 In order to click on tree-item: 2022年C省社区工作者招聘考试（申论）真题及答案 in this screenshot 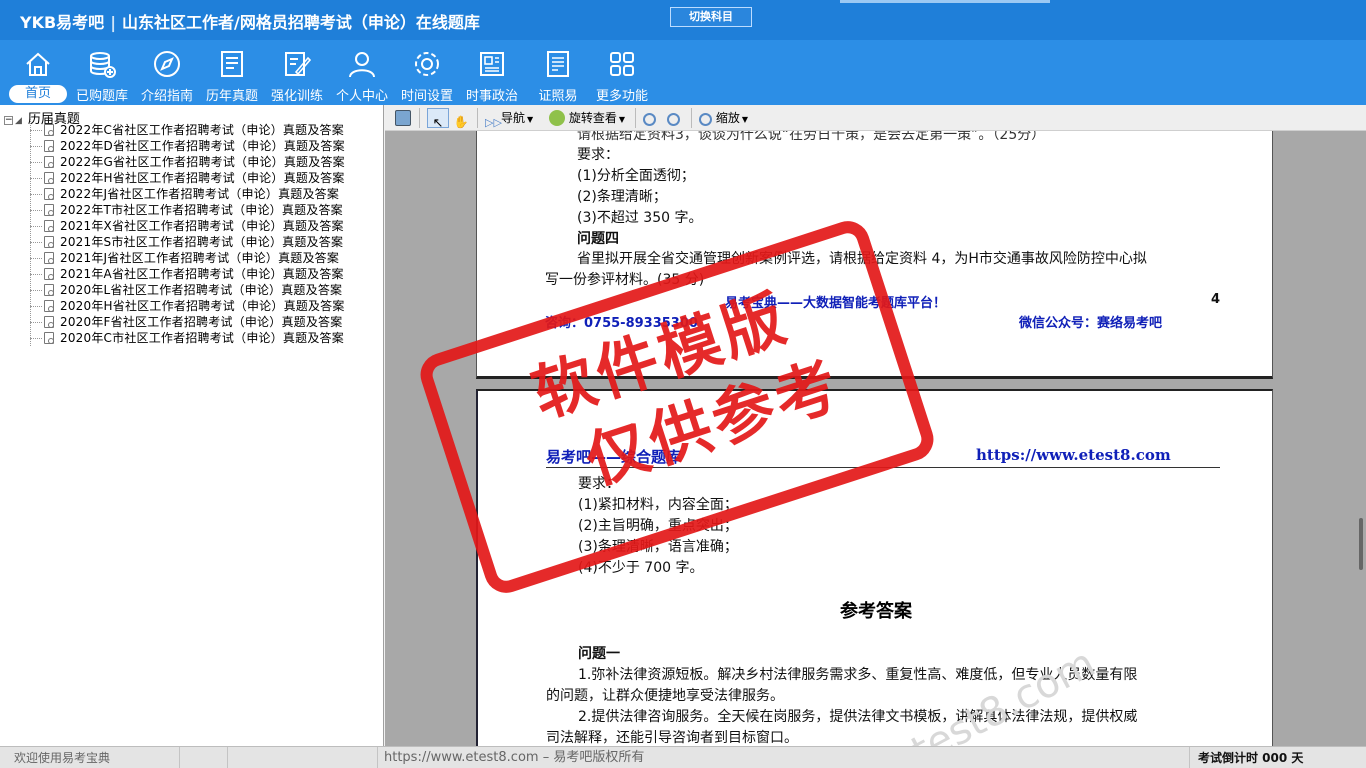, I will do `click(191, 130)`.